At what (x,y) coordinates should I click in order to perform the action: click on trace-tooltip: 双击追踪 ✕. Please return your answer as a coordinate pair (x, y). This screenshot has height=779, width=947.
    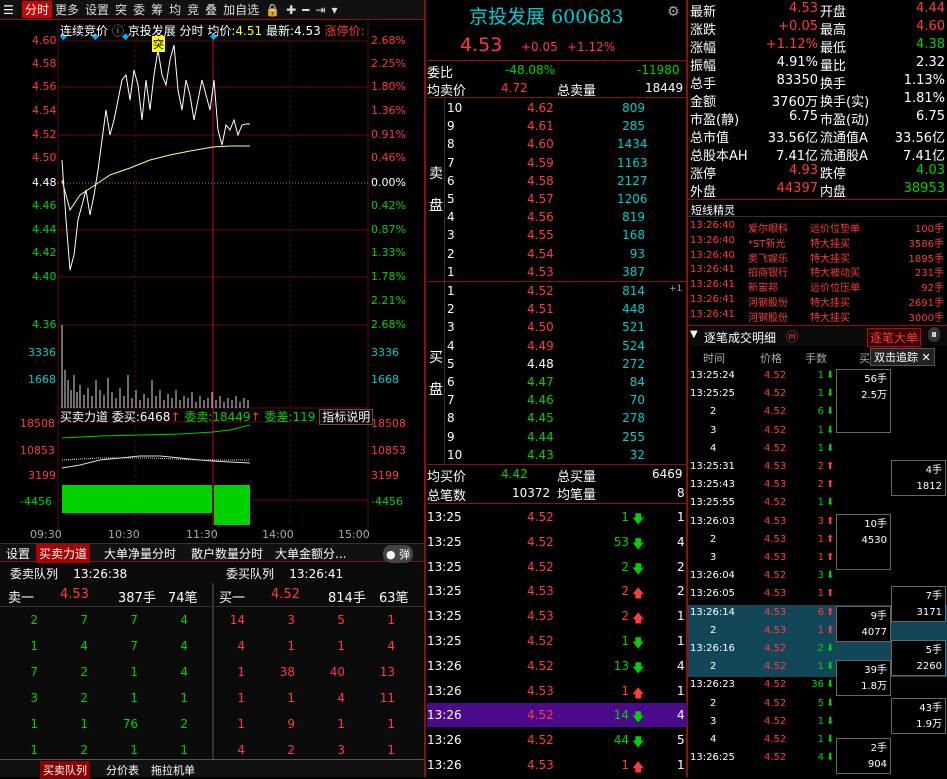
    Looking at the image, I should click on (902, 357).